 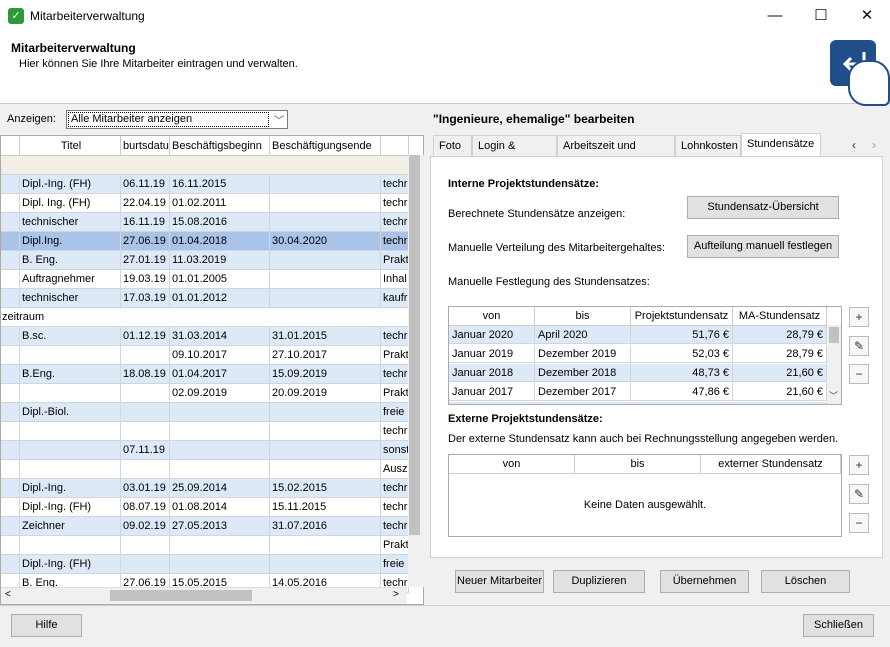 What do you see at coordinates (205, 317) in the screenshot?
I see `group-row: zeitraum` at bounding box center [205, 317].